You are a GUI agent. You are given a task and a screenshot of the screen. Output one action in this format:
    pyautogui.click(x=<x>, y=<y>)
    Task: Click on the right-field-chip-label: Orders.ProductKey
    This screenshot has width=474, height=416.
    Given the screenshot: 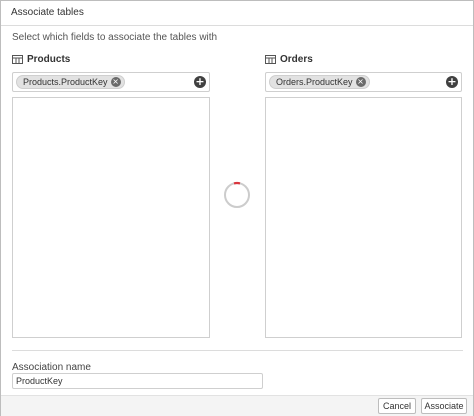 What is the action you would take?
    pyautogui.click(x=314, y=82)
    